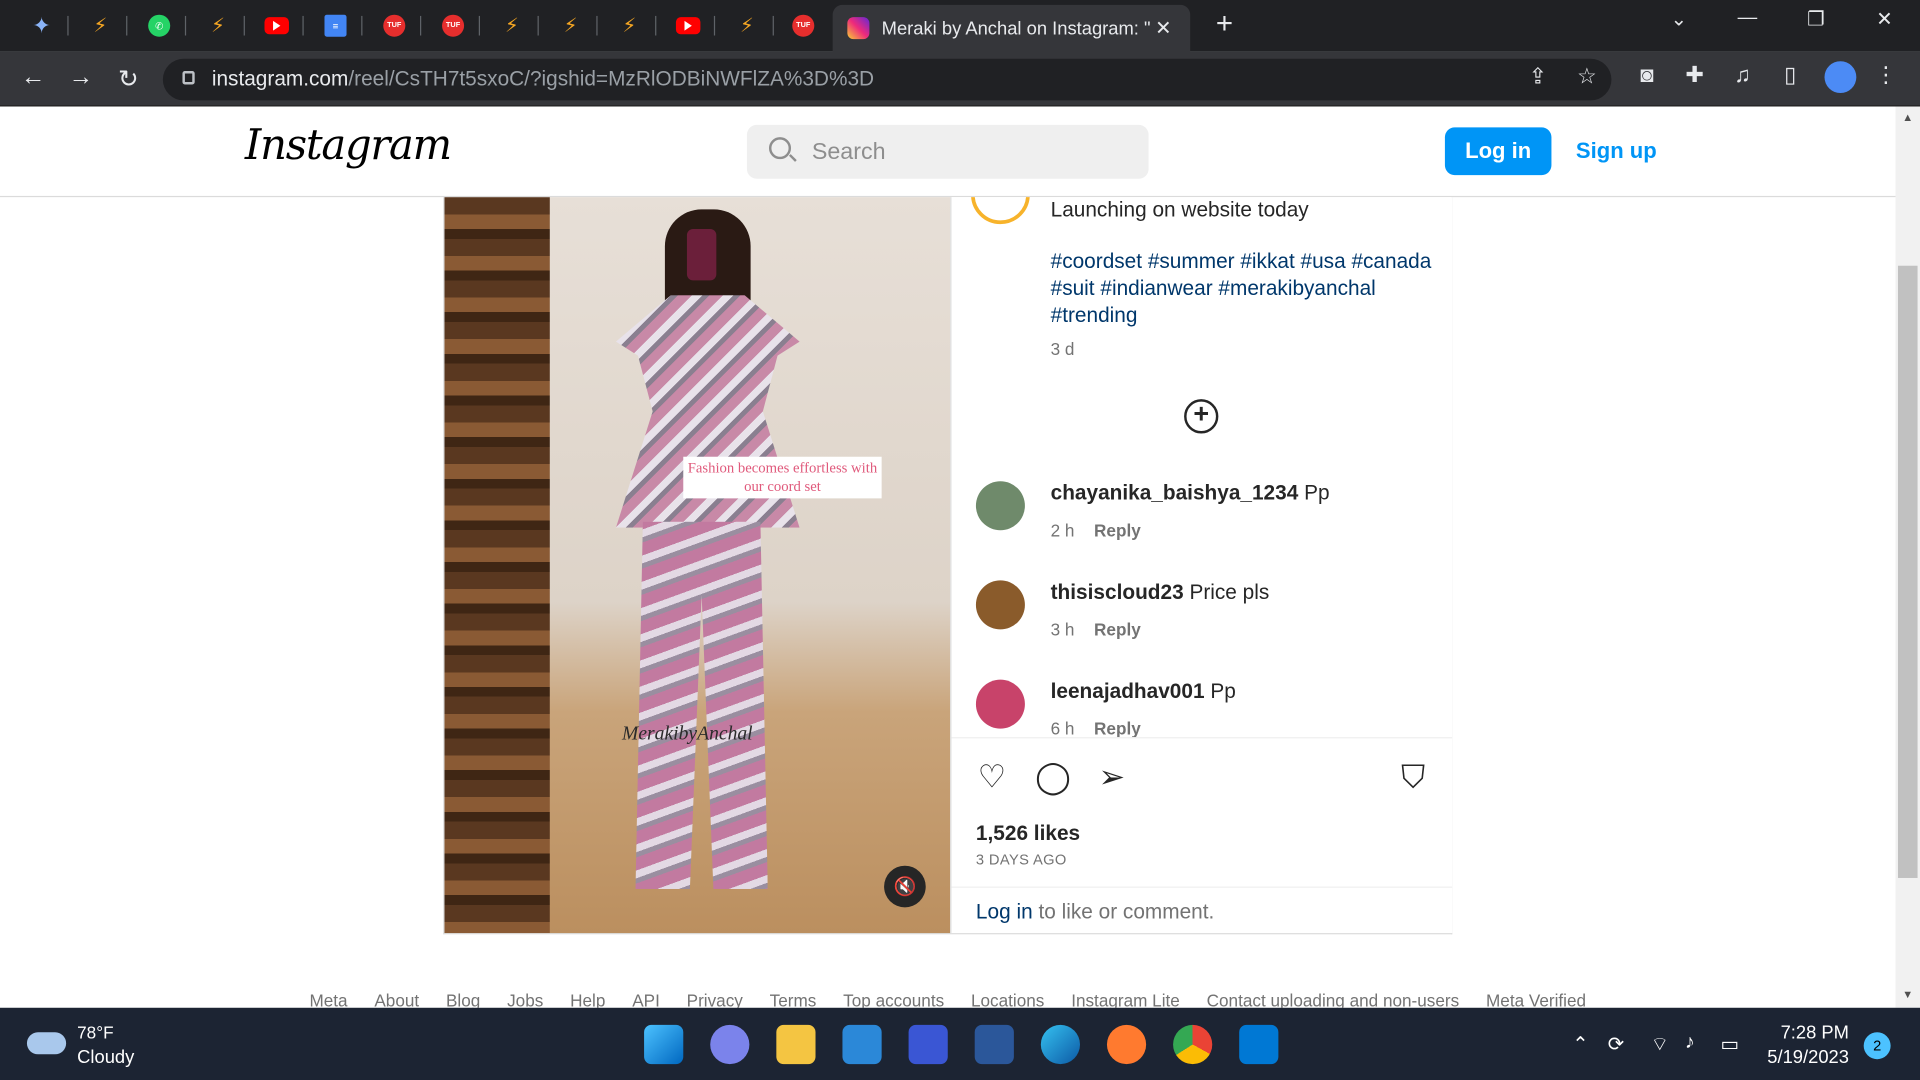 The image size is (1920, 1080). Describe the element at coordinates (1536, 999) in the screenshot. I see `footer-link: Meta Verified` at that location.